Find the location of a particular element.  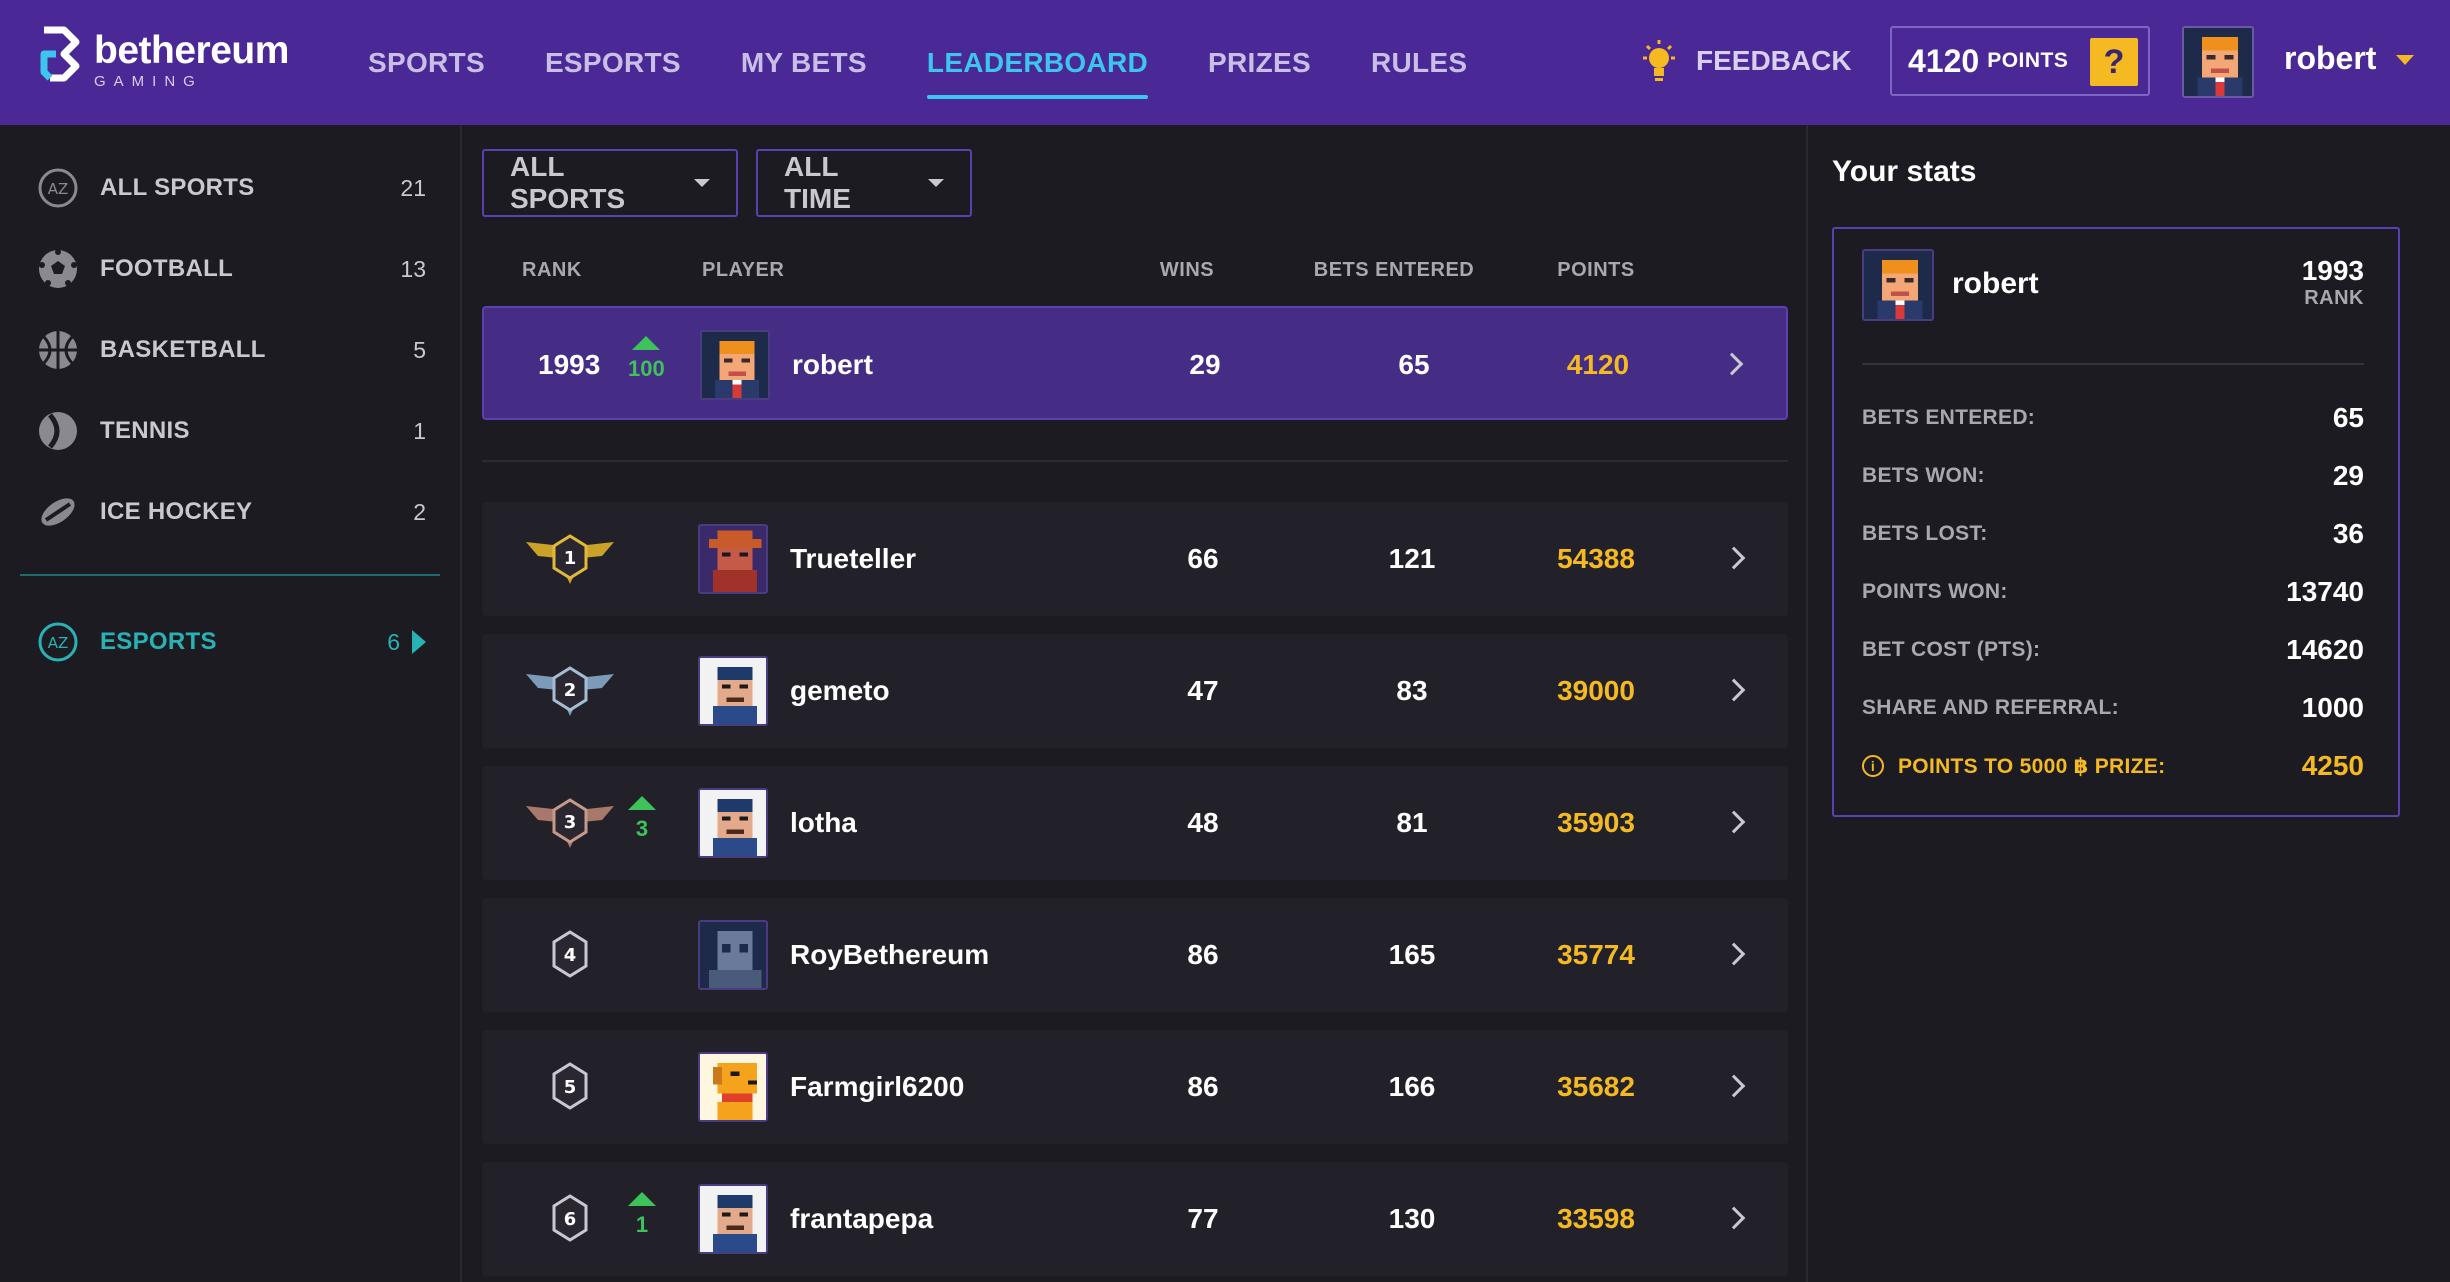

stat-value: 29 is located at coordinates (2348, 475).